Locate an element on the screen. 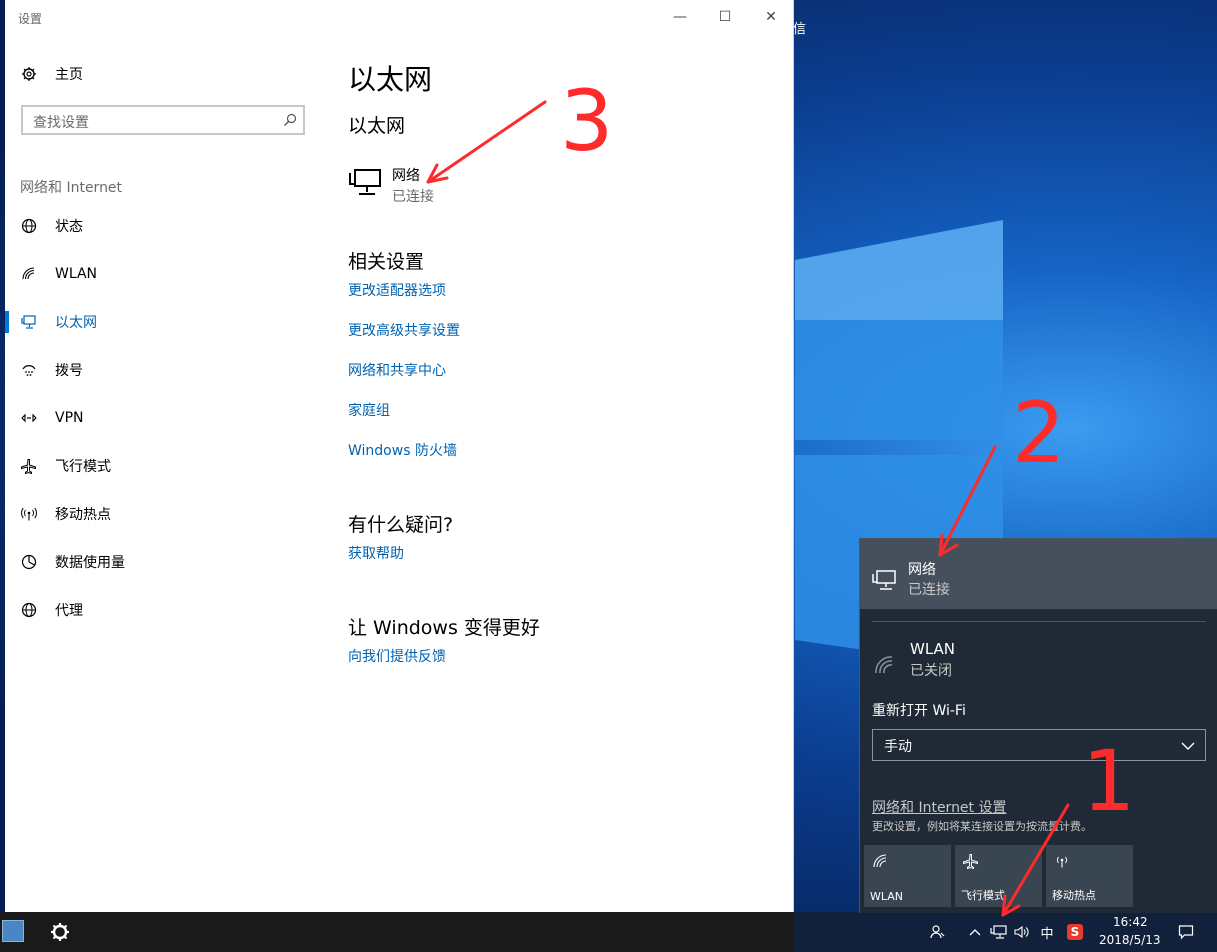 Image resolution: width=1217 pixels, height=952 pixels. sidebar-item-dialup: 拨号 is located at coordinates (52, 370).